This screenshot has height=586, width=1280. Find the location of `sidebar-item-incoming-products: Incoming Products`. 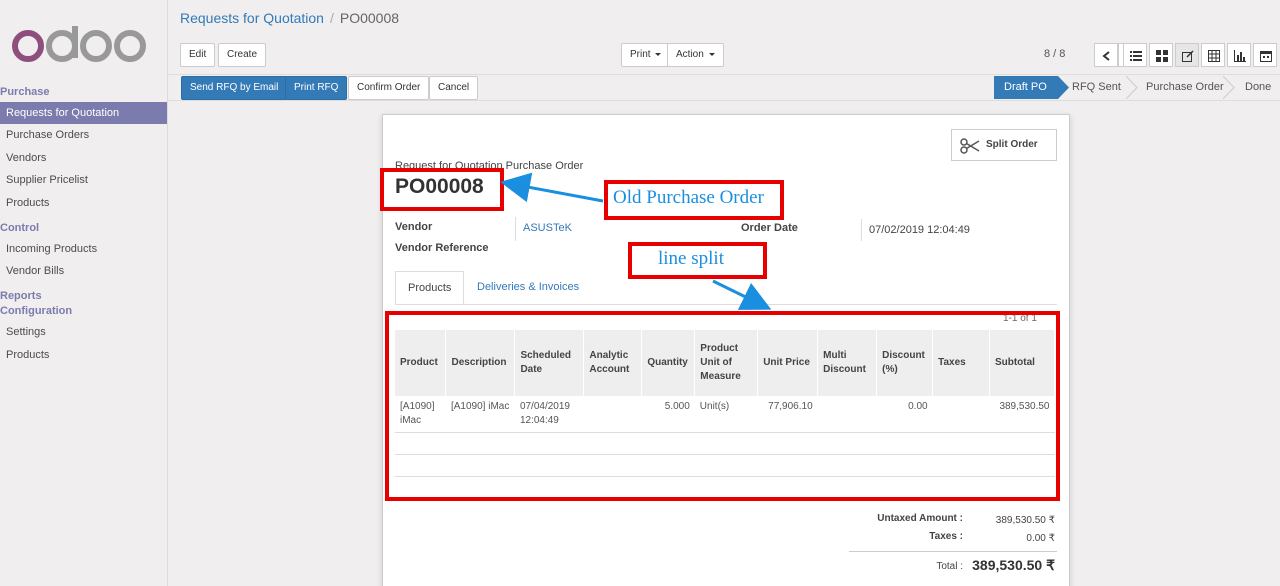

sidebar-item-incoming-products: Incoming Products is located at coordinates (83, 249).